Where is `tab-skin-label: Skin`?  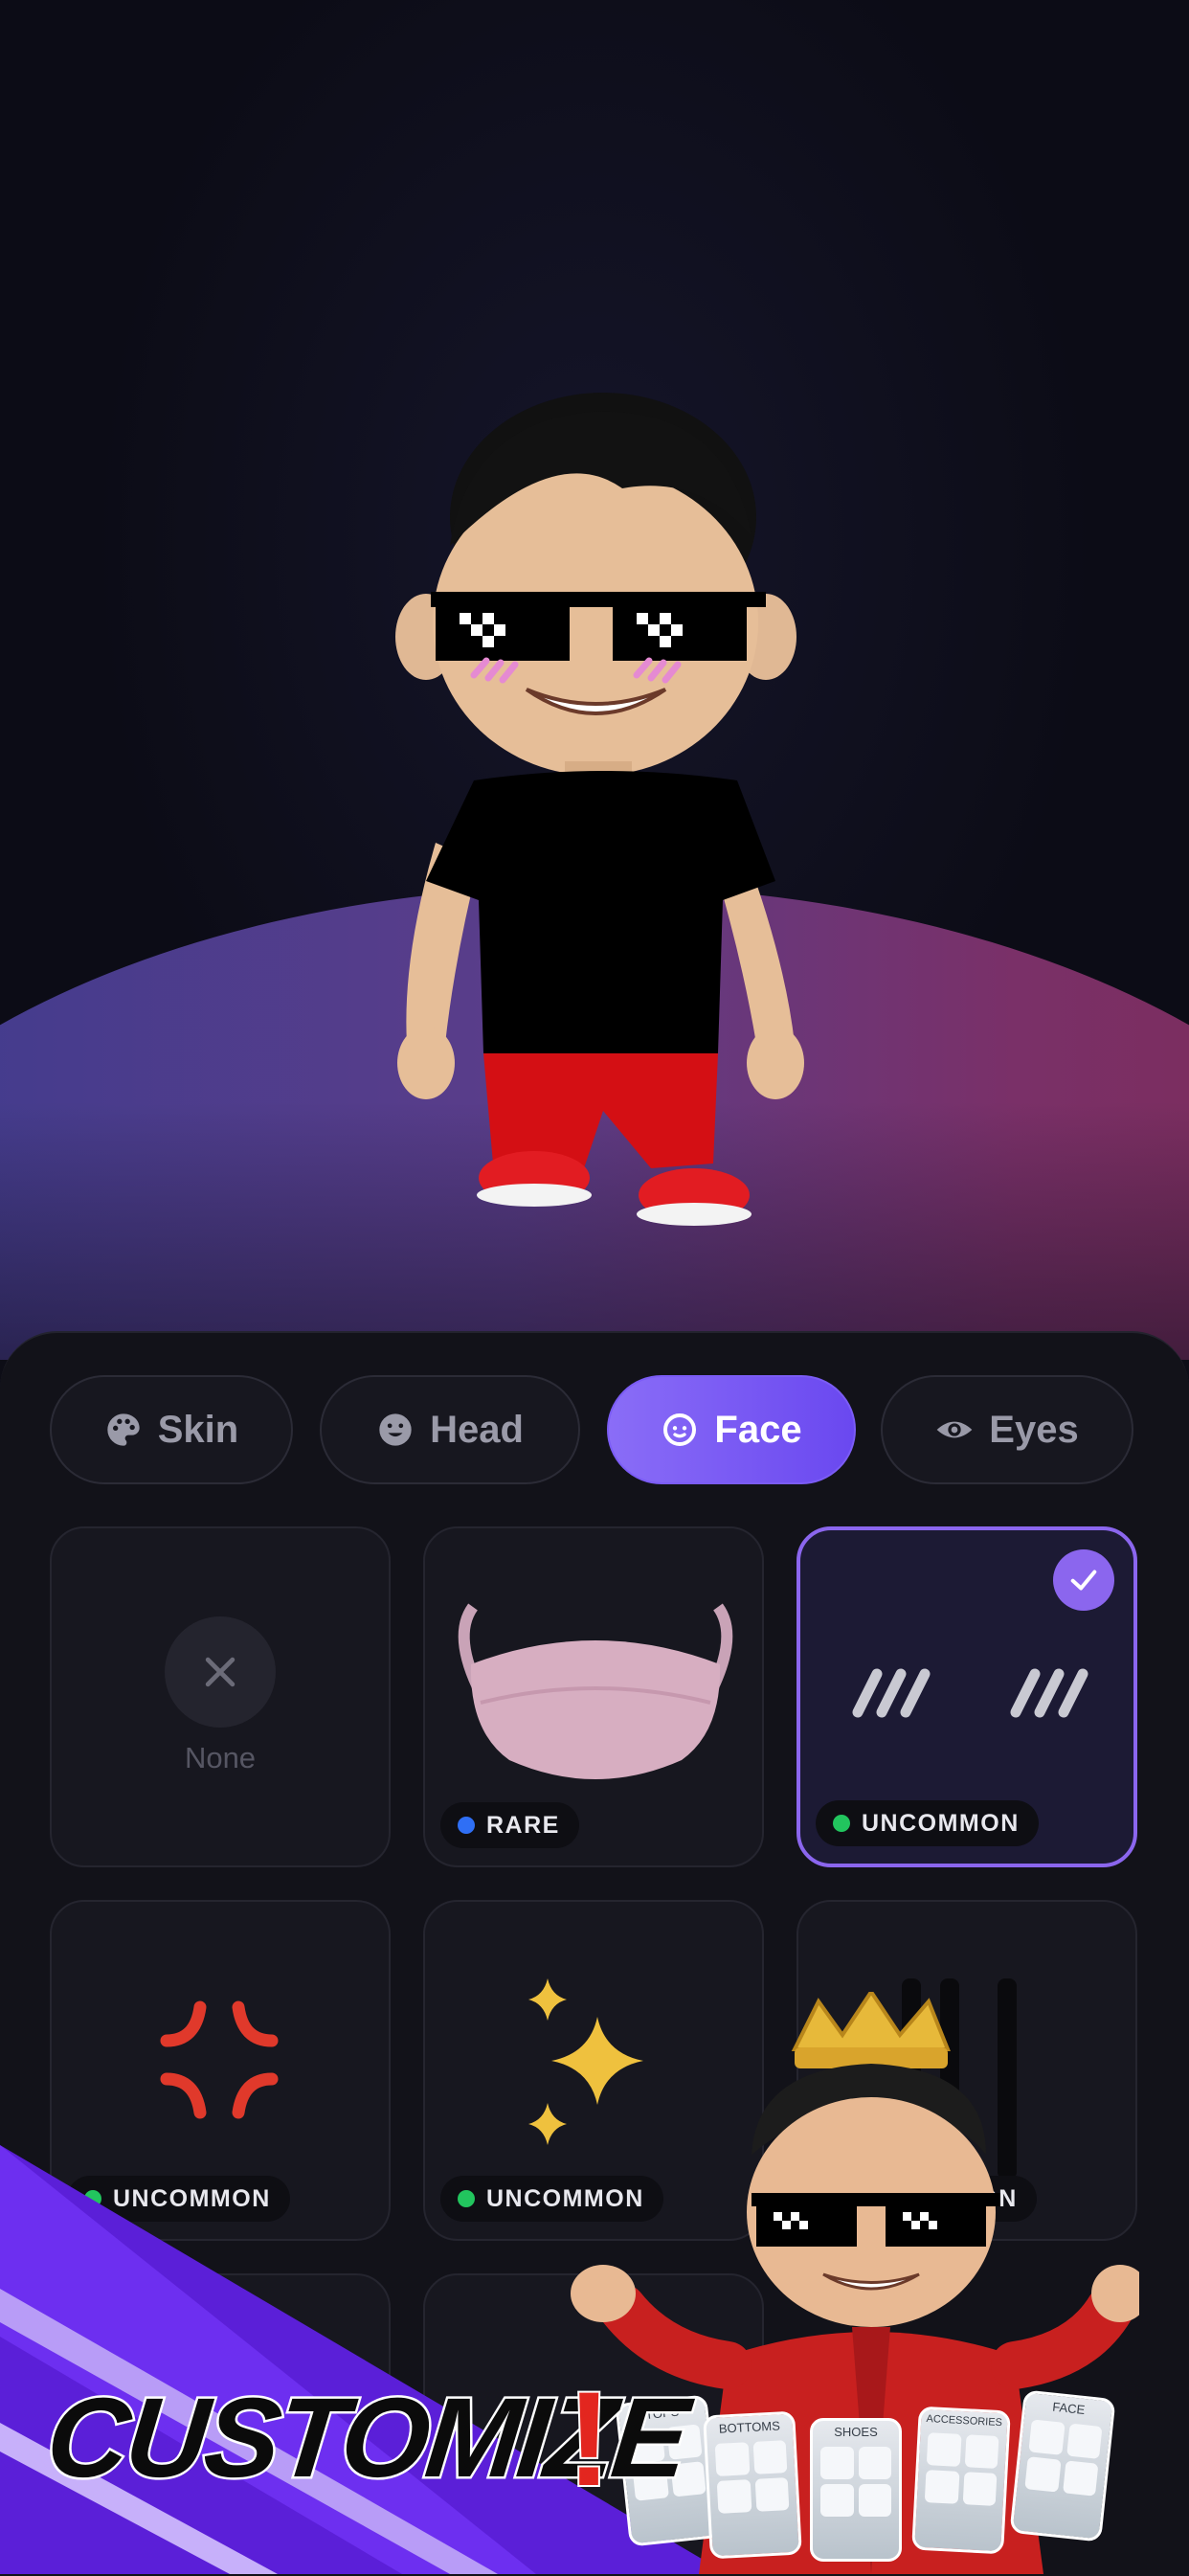 tab-skin-label: Skin is located at coordinates (198, 1429).